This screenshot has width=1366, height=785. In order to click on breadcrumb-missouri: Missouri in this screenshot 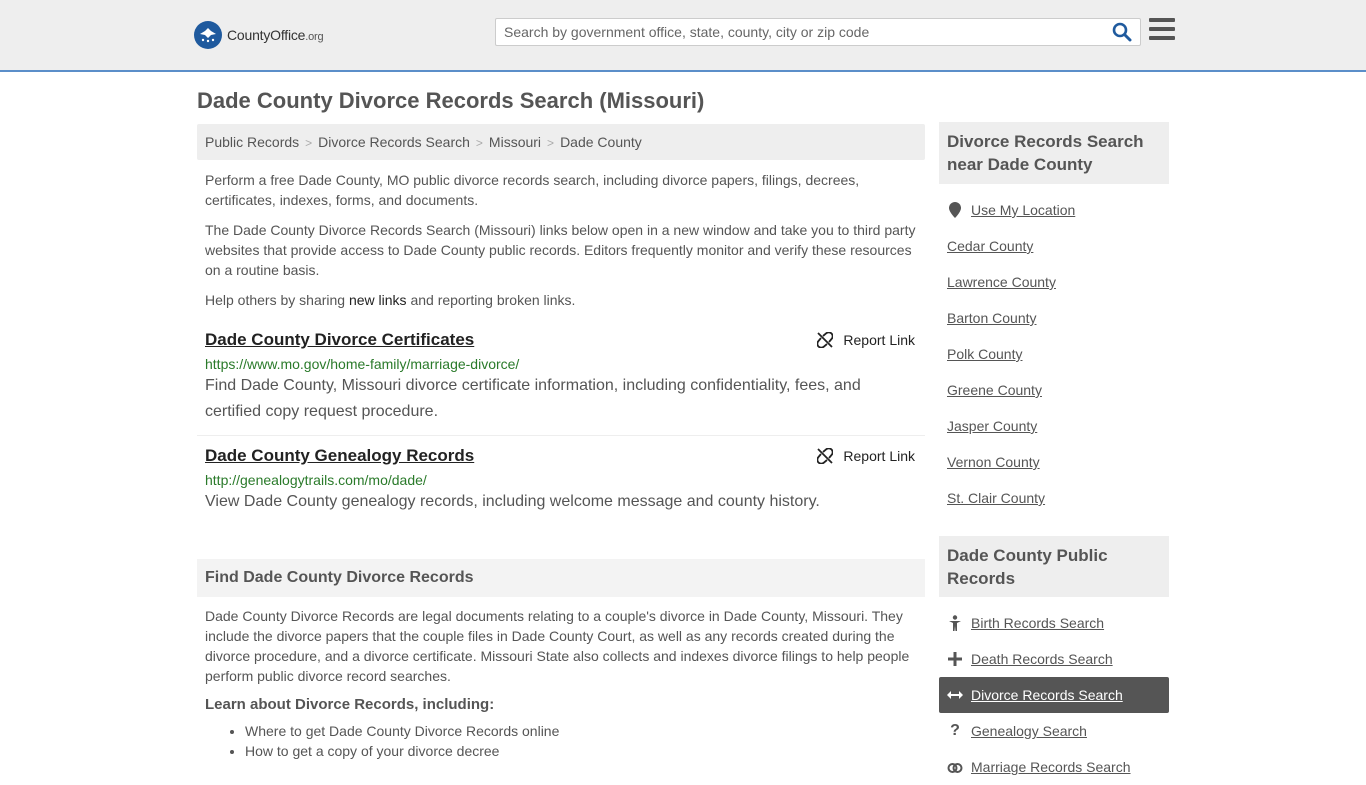, I will do `click(515, 142)`.